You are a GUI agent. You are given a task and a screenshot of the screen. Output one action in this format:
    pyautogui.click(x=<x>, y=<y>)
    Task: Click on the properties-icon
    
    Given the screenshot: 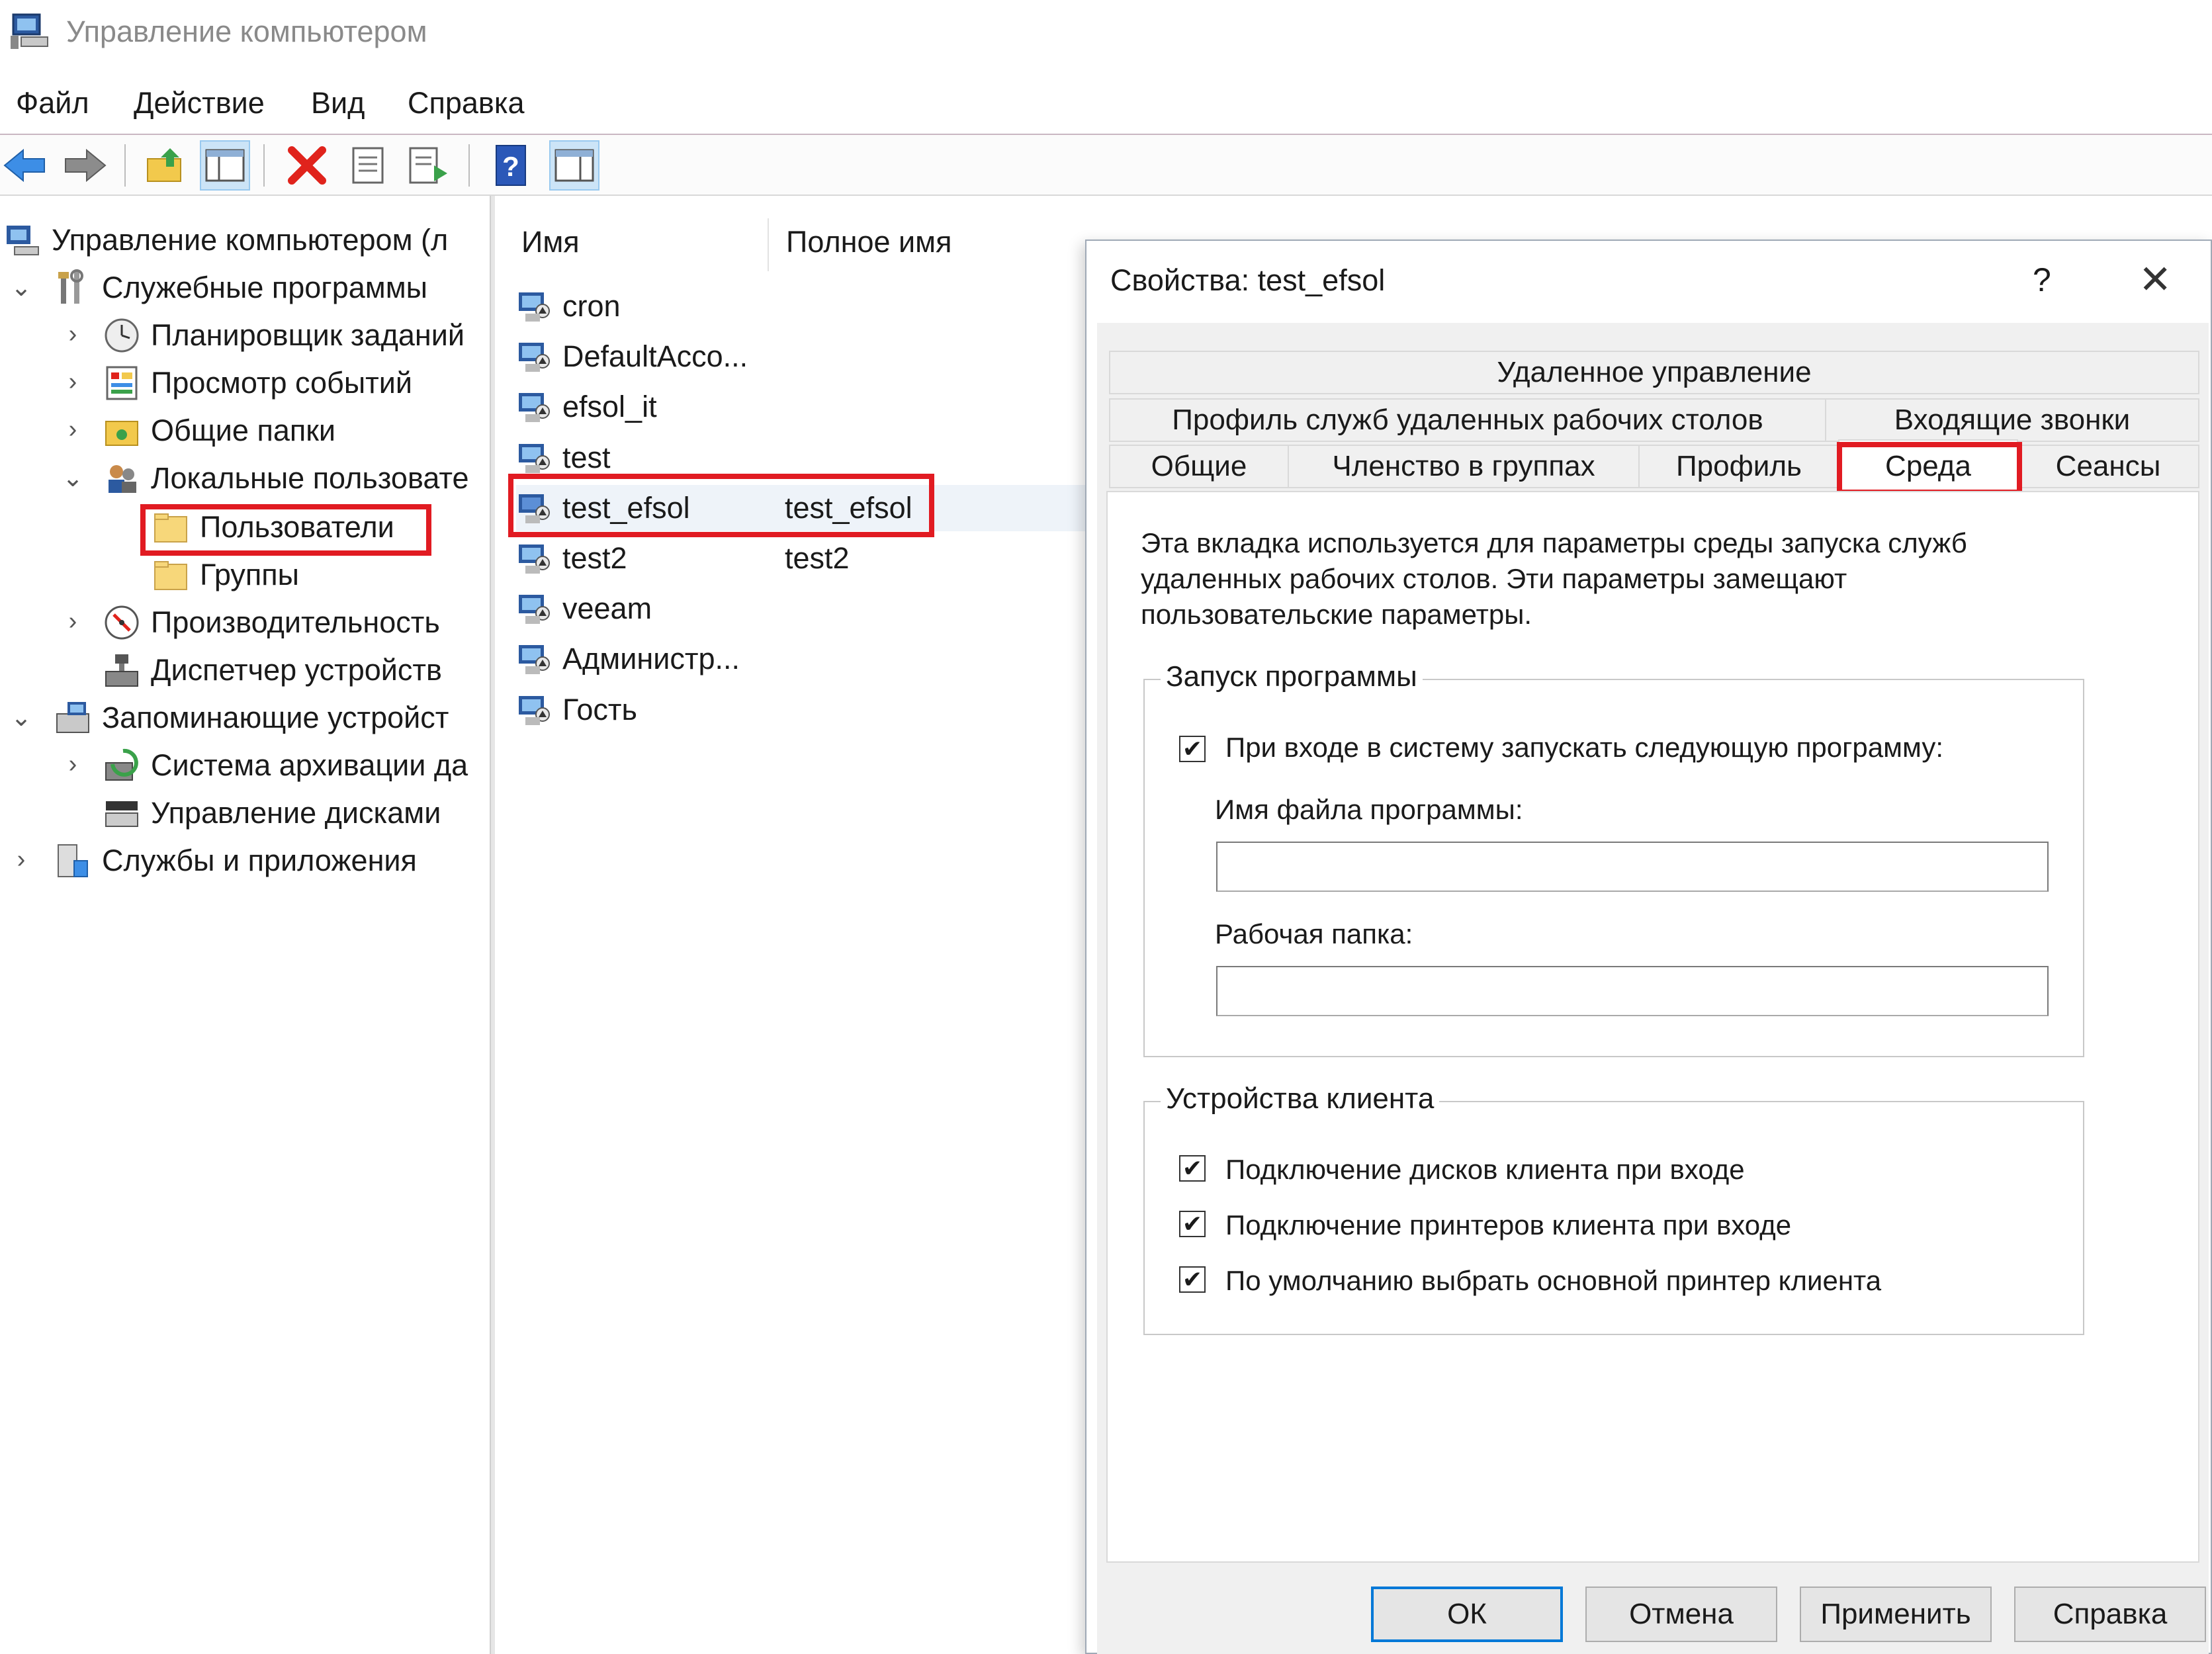 What is the action you would take?
    pyautogui.click(x=368, y=165)
    